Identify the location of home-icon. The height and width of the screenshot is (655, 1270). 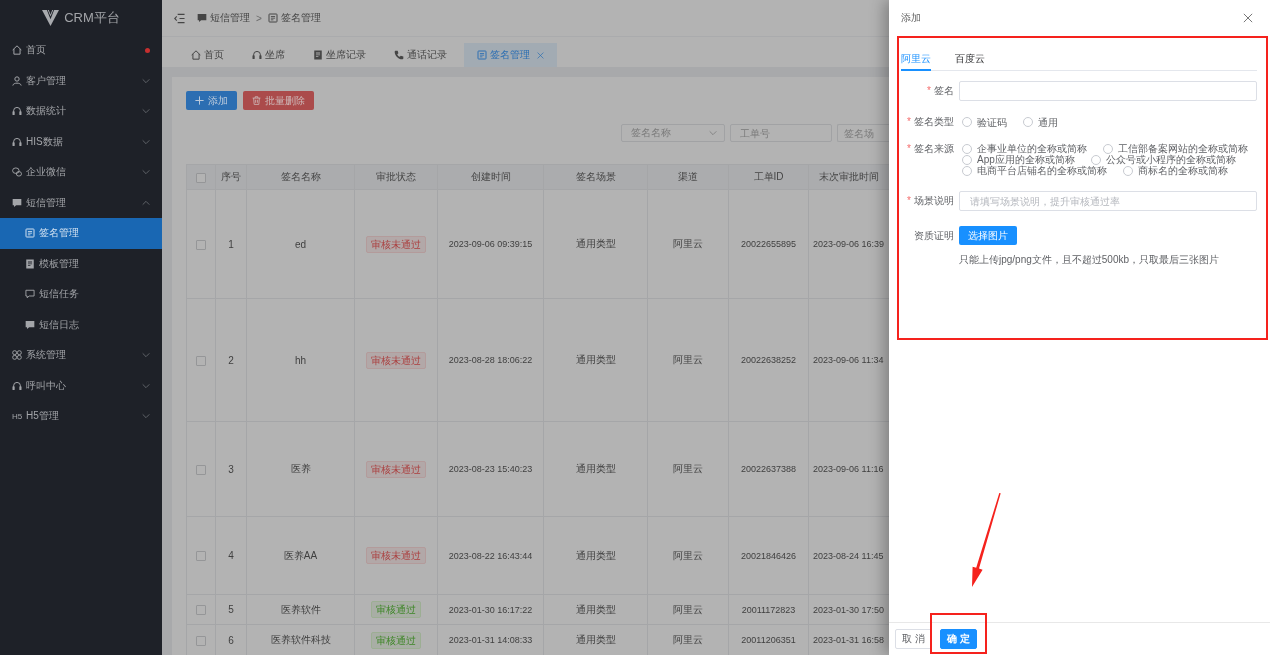
(196, 55).